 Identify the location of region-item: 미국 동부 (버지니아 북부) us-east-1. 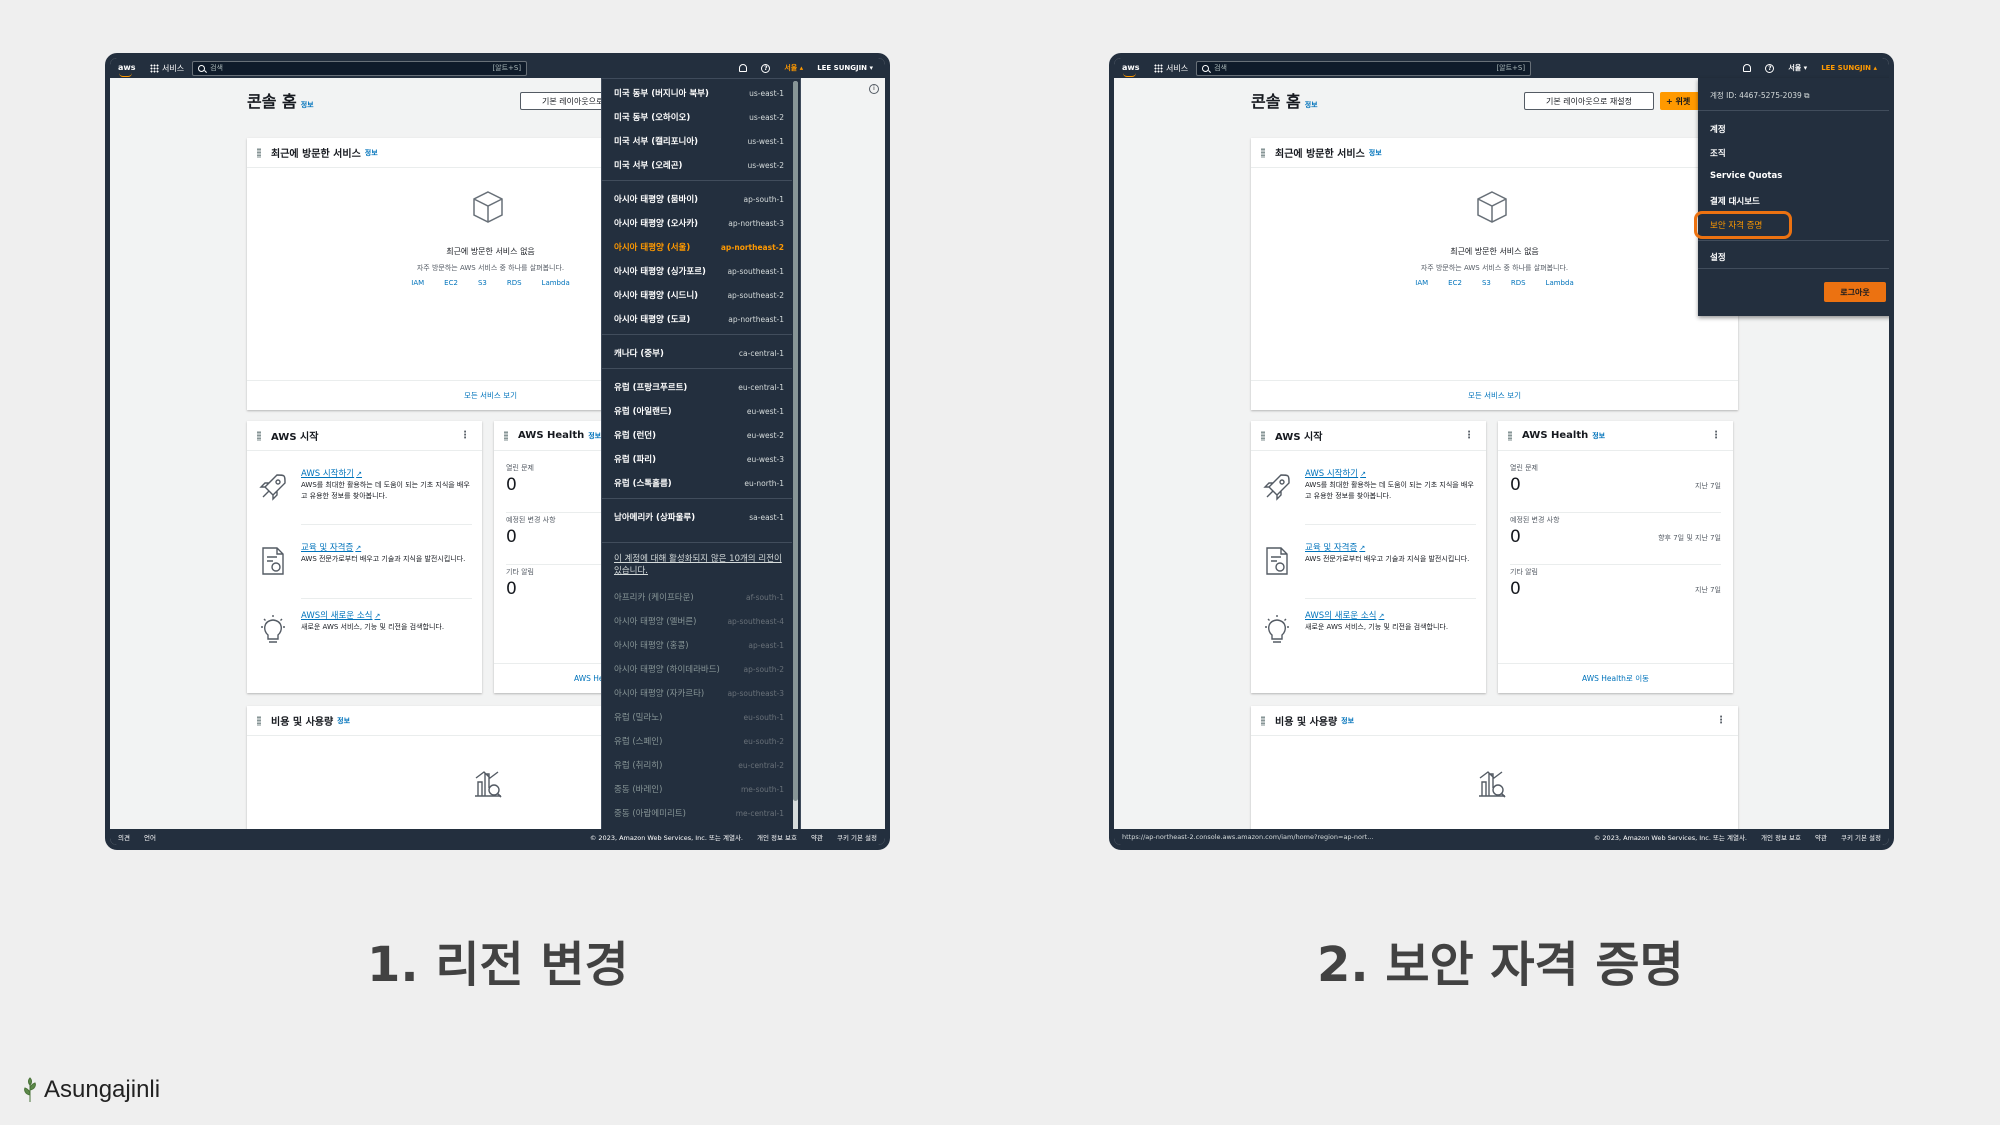
(699, 93).